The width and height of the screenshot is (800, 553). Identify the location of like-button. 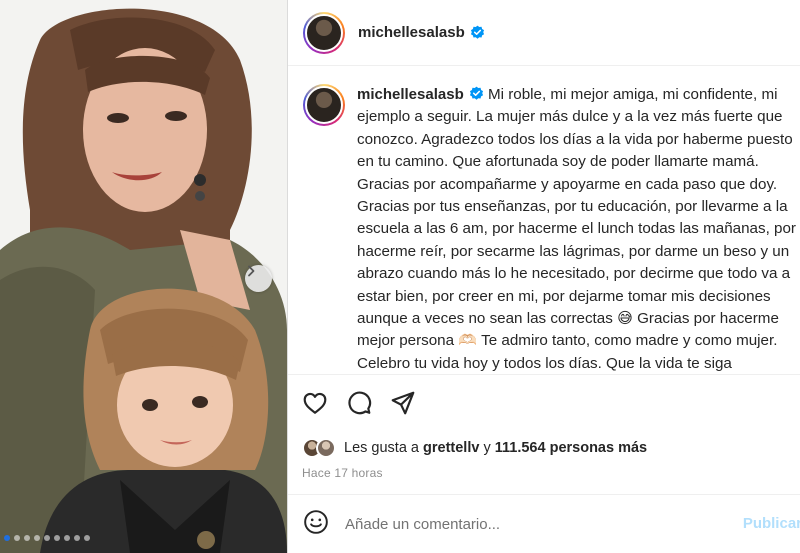
(315, 403).